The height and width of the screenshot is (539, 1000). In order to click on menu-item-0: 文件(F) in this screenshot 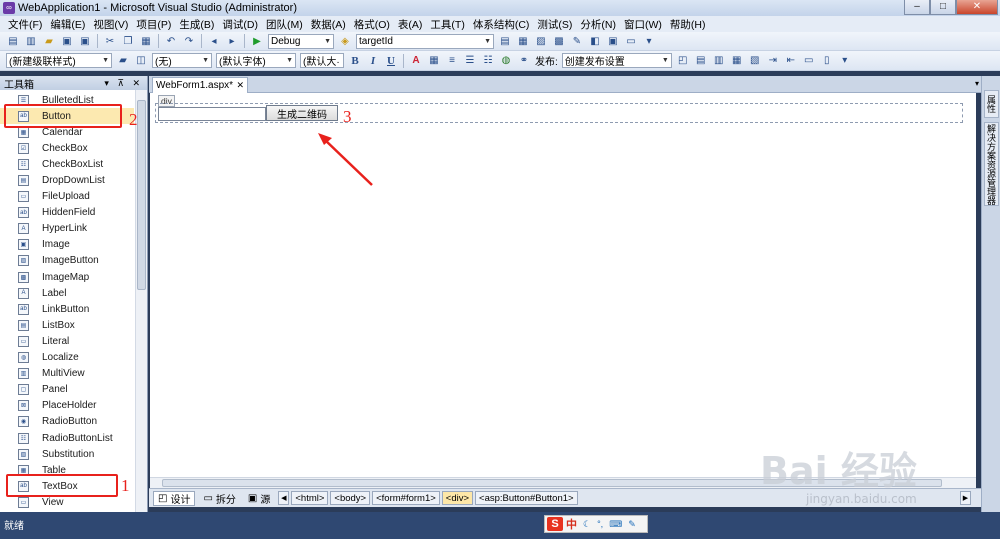, I will do `click(25, 24)`.